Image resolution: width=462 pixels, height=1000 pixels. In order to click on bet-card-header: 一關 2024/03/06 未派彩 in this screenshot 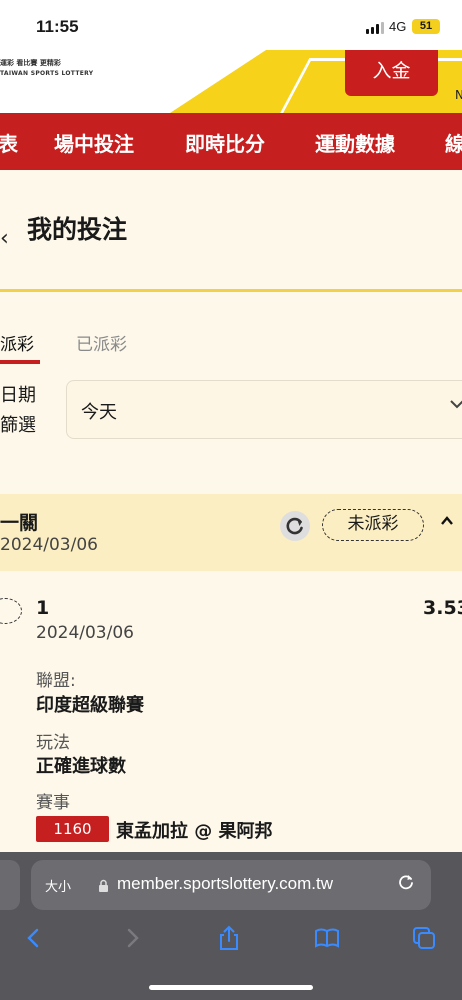, I will do `click(231, 532)`.